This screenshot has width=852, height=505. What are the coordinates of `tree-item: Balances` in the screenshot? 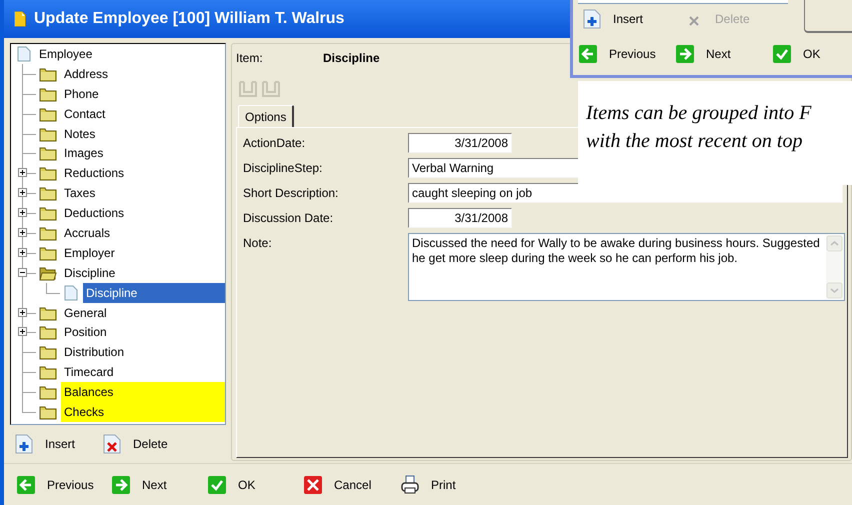 It's located at (143, 392).